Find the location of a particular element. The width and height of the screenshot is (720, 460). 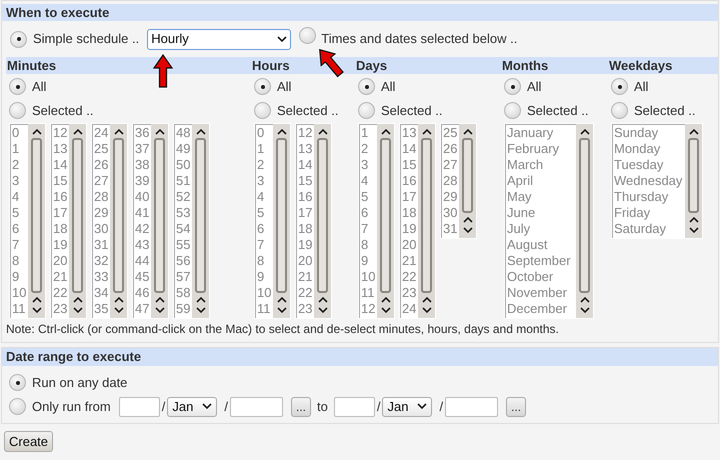

note-text: Note: Ctrl-click (or command-click on the Mac) to select and de-select minutes, hours, days and months. is located at coordinates (282, 329).